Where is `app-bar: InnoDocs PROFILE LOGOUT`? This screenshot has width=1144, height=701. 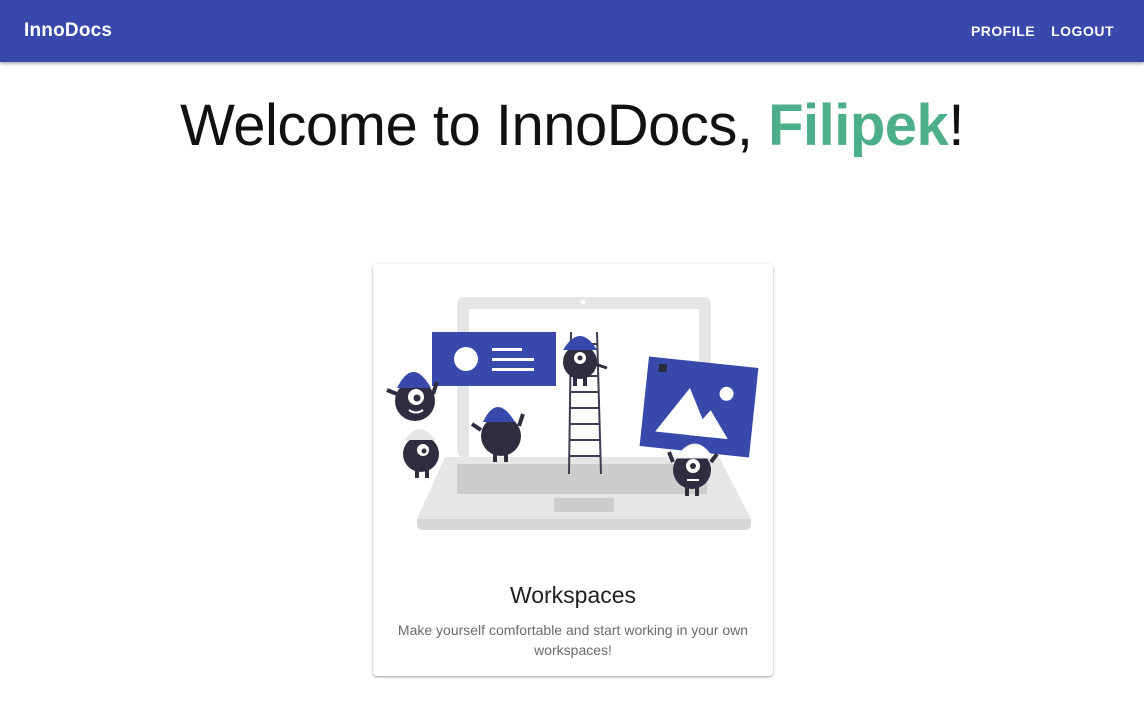
app-bar: InnoDocs PROFILE LOGOUT is located at coordinates (572, 31).